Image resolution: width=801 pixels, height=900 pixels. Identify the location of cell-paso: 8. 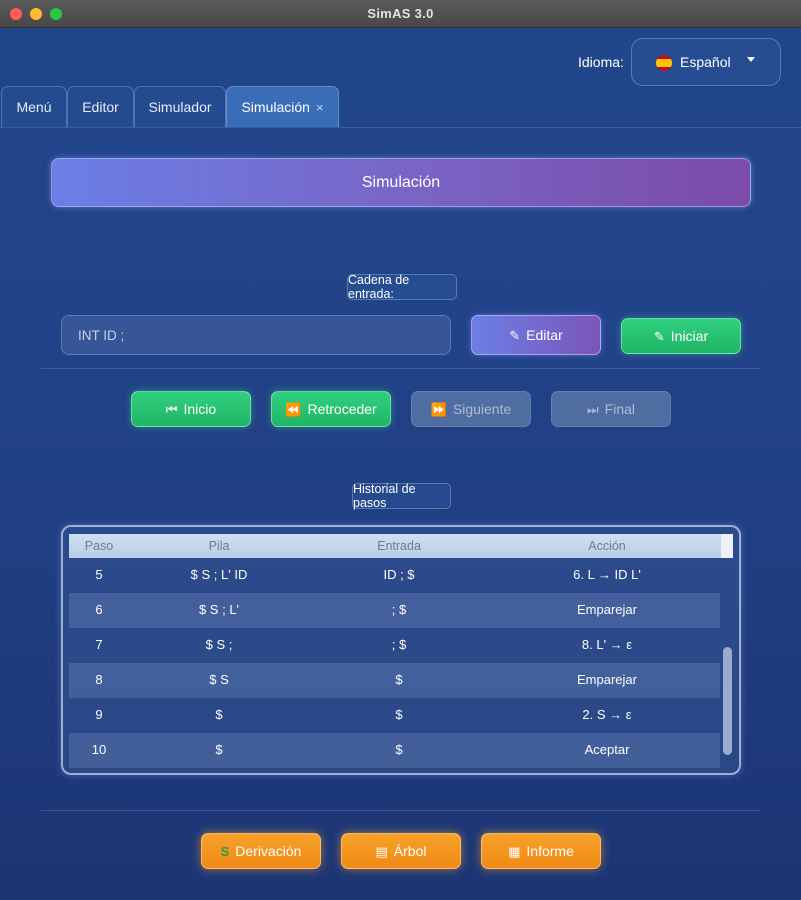
(99, 679).